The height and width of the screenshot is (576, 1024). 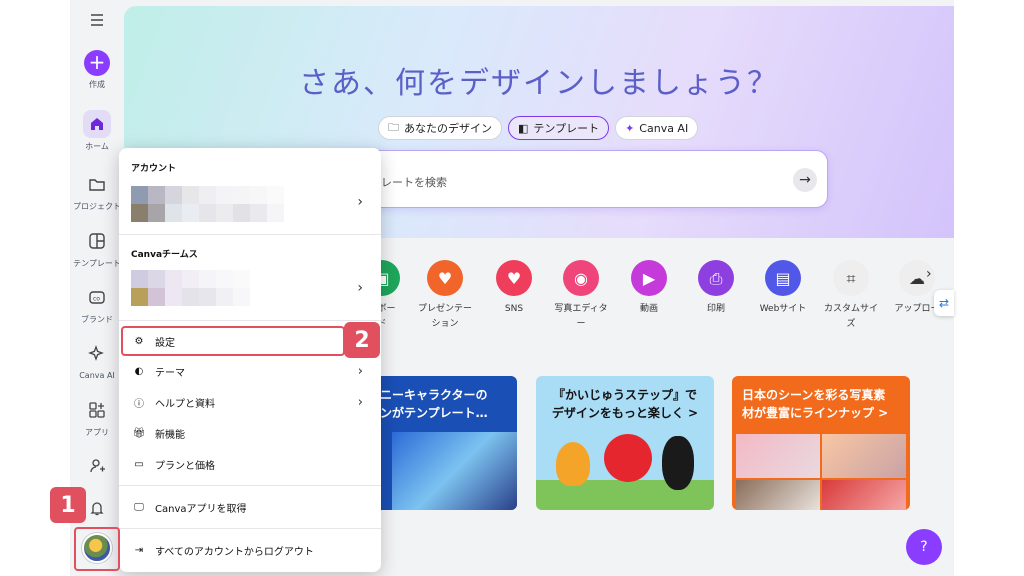 I want to click on brand-icon: co, so click(x=97, y=297).